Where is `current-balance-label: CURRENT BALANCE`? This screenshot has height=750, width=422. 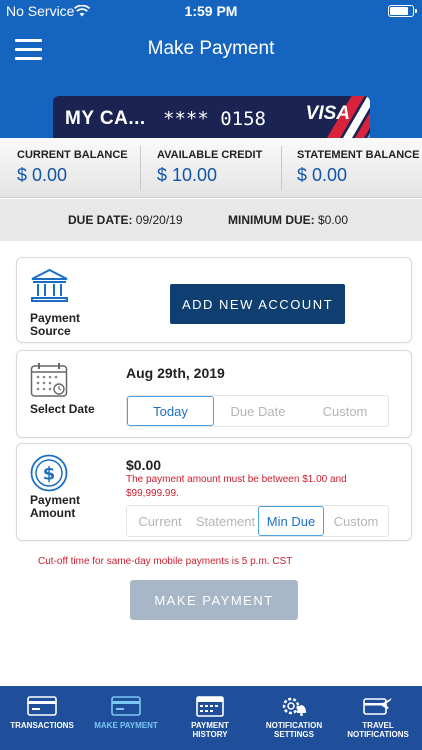
current-balance-label: CURRENT BALANCE is located at coordinates (72, 155).